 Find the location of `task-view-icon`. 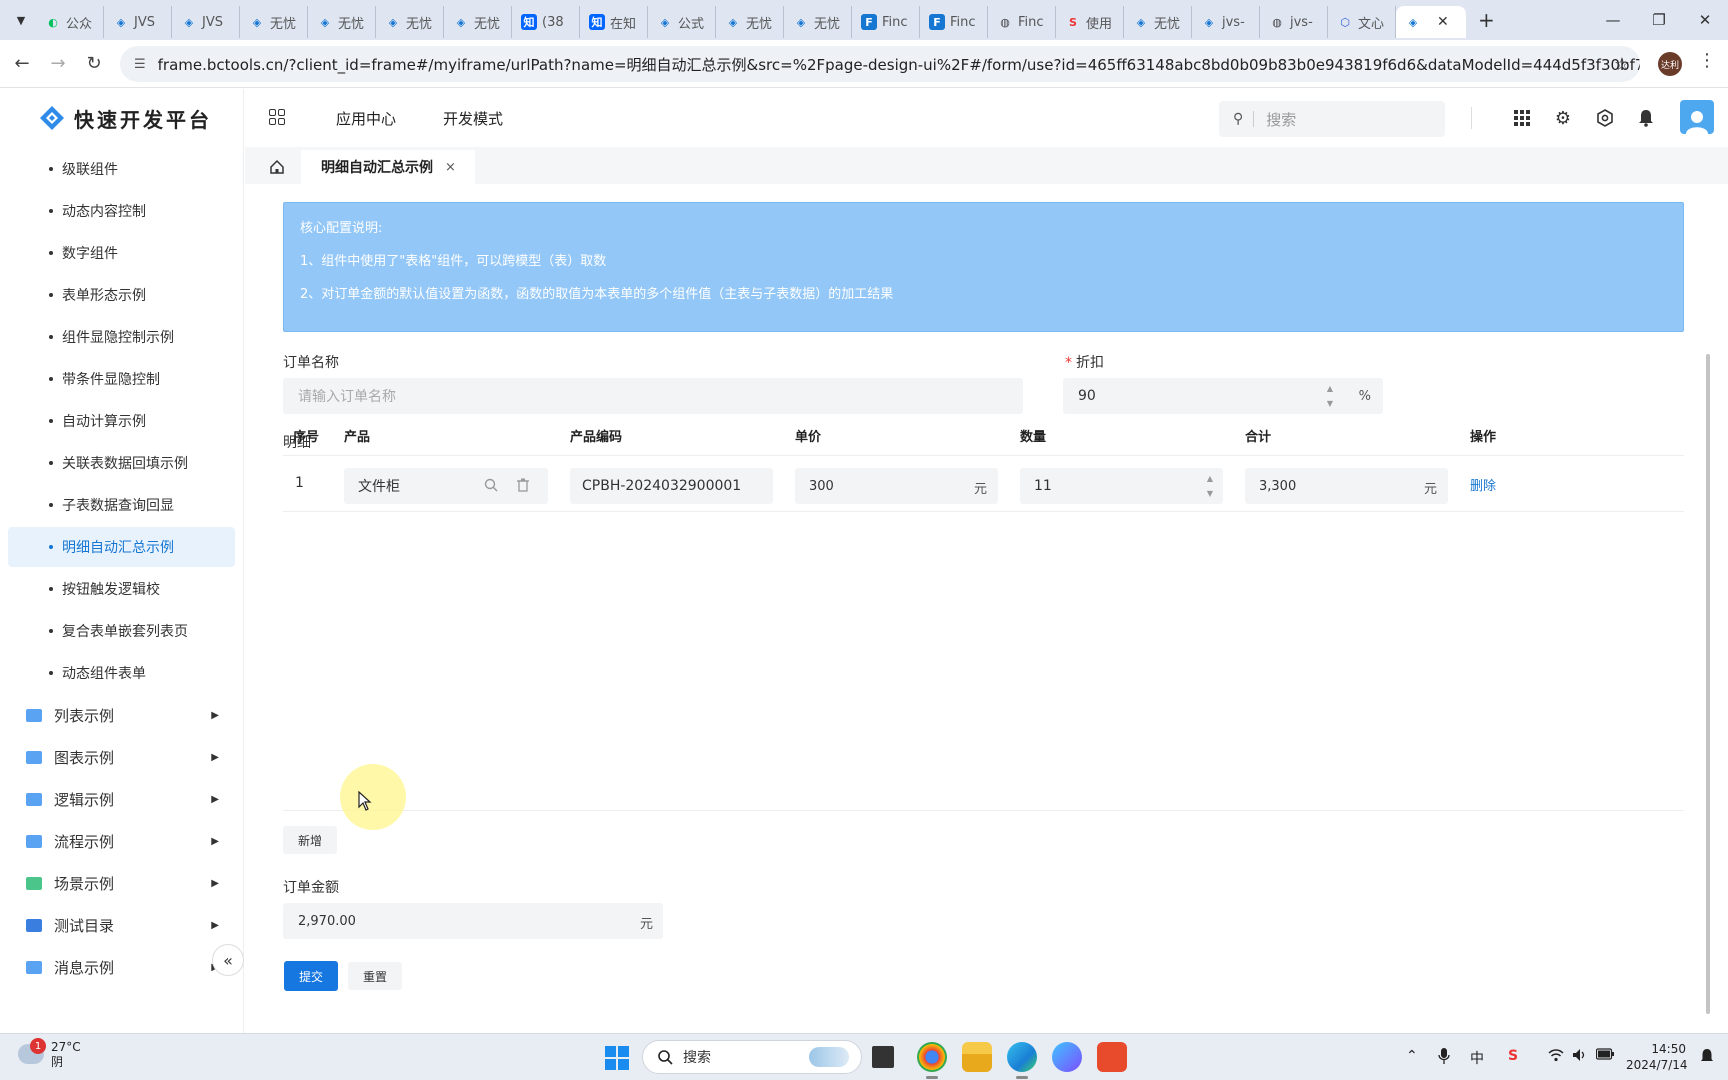

task-view-icon is located at coordinates (883, 1057).